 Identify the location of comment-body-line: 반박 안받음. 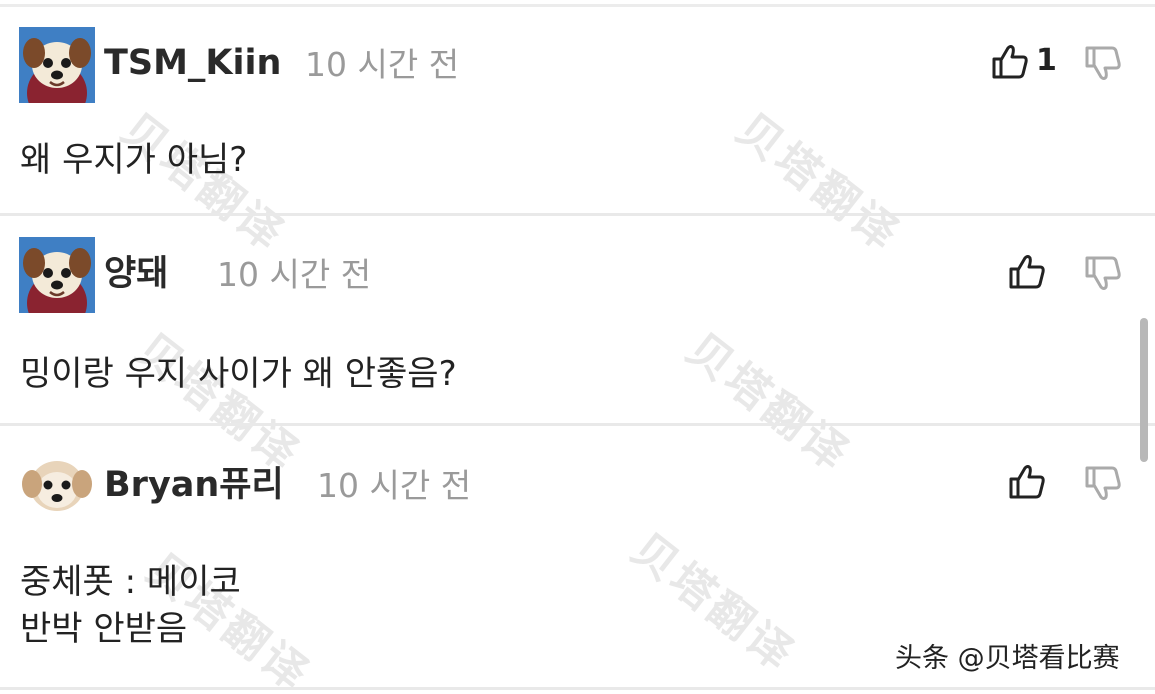
(104, 629).